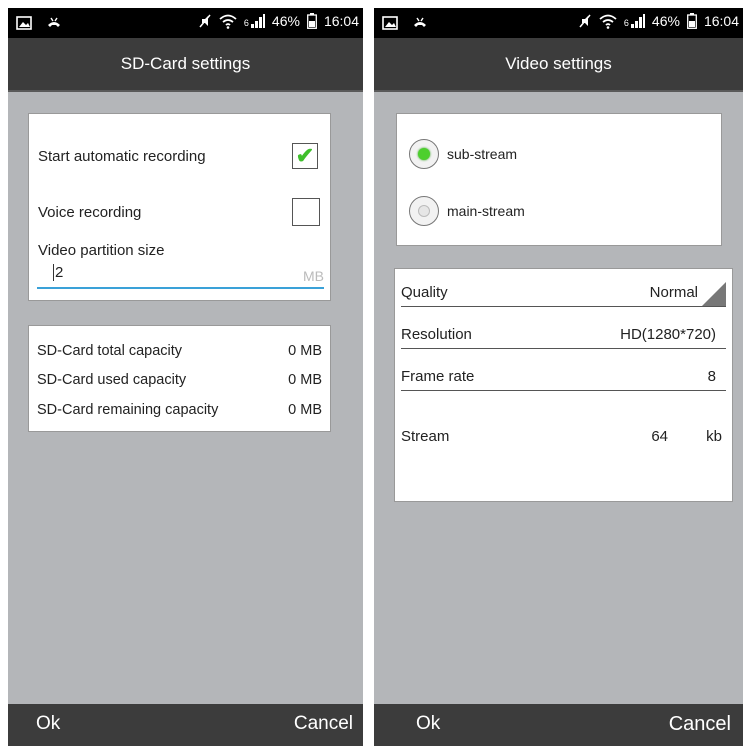  I want to click on checkmark-icon: ✔, so click(305, 155).